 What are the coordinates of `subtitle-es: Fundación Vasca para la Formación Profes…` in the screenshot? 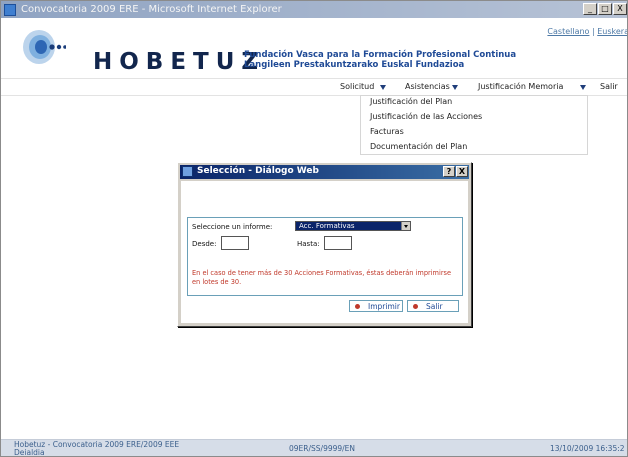 It's located at (380, 55).